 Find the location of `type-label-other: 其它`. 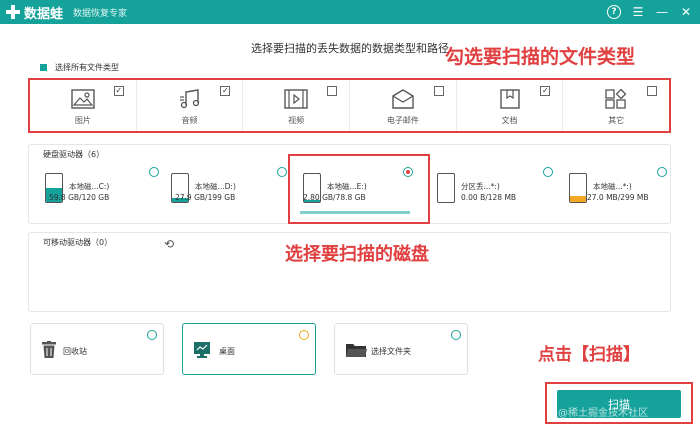

type-label-other: 其它 is located at coordinates (616, 120).